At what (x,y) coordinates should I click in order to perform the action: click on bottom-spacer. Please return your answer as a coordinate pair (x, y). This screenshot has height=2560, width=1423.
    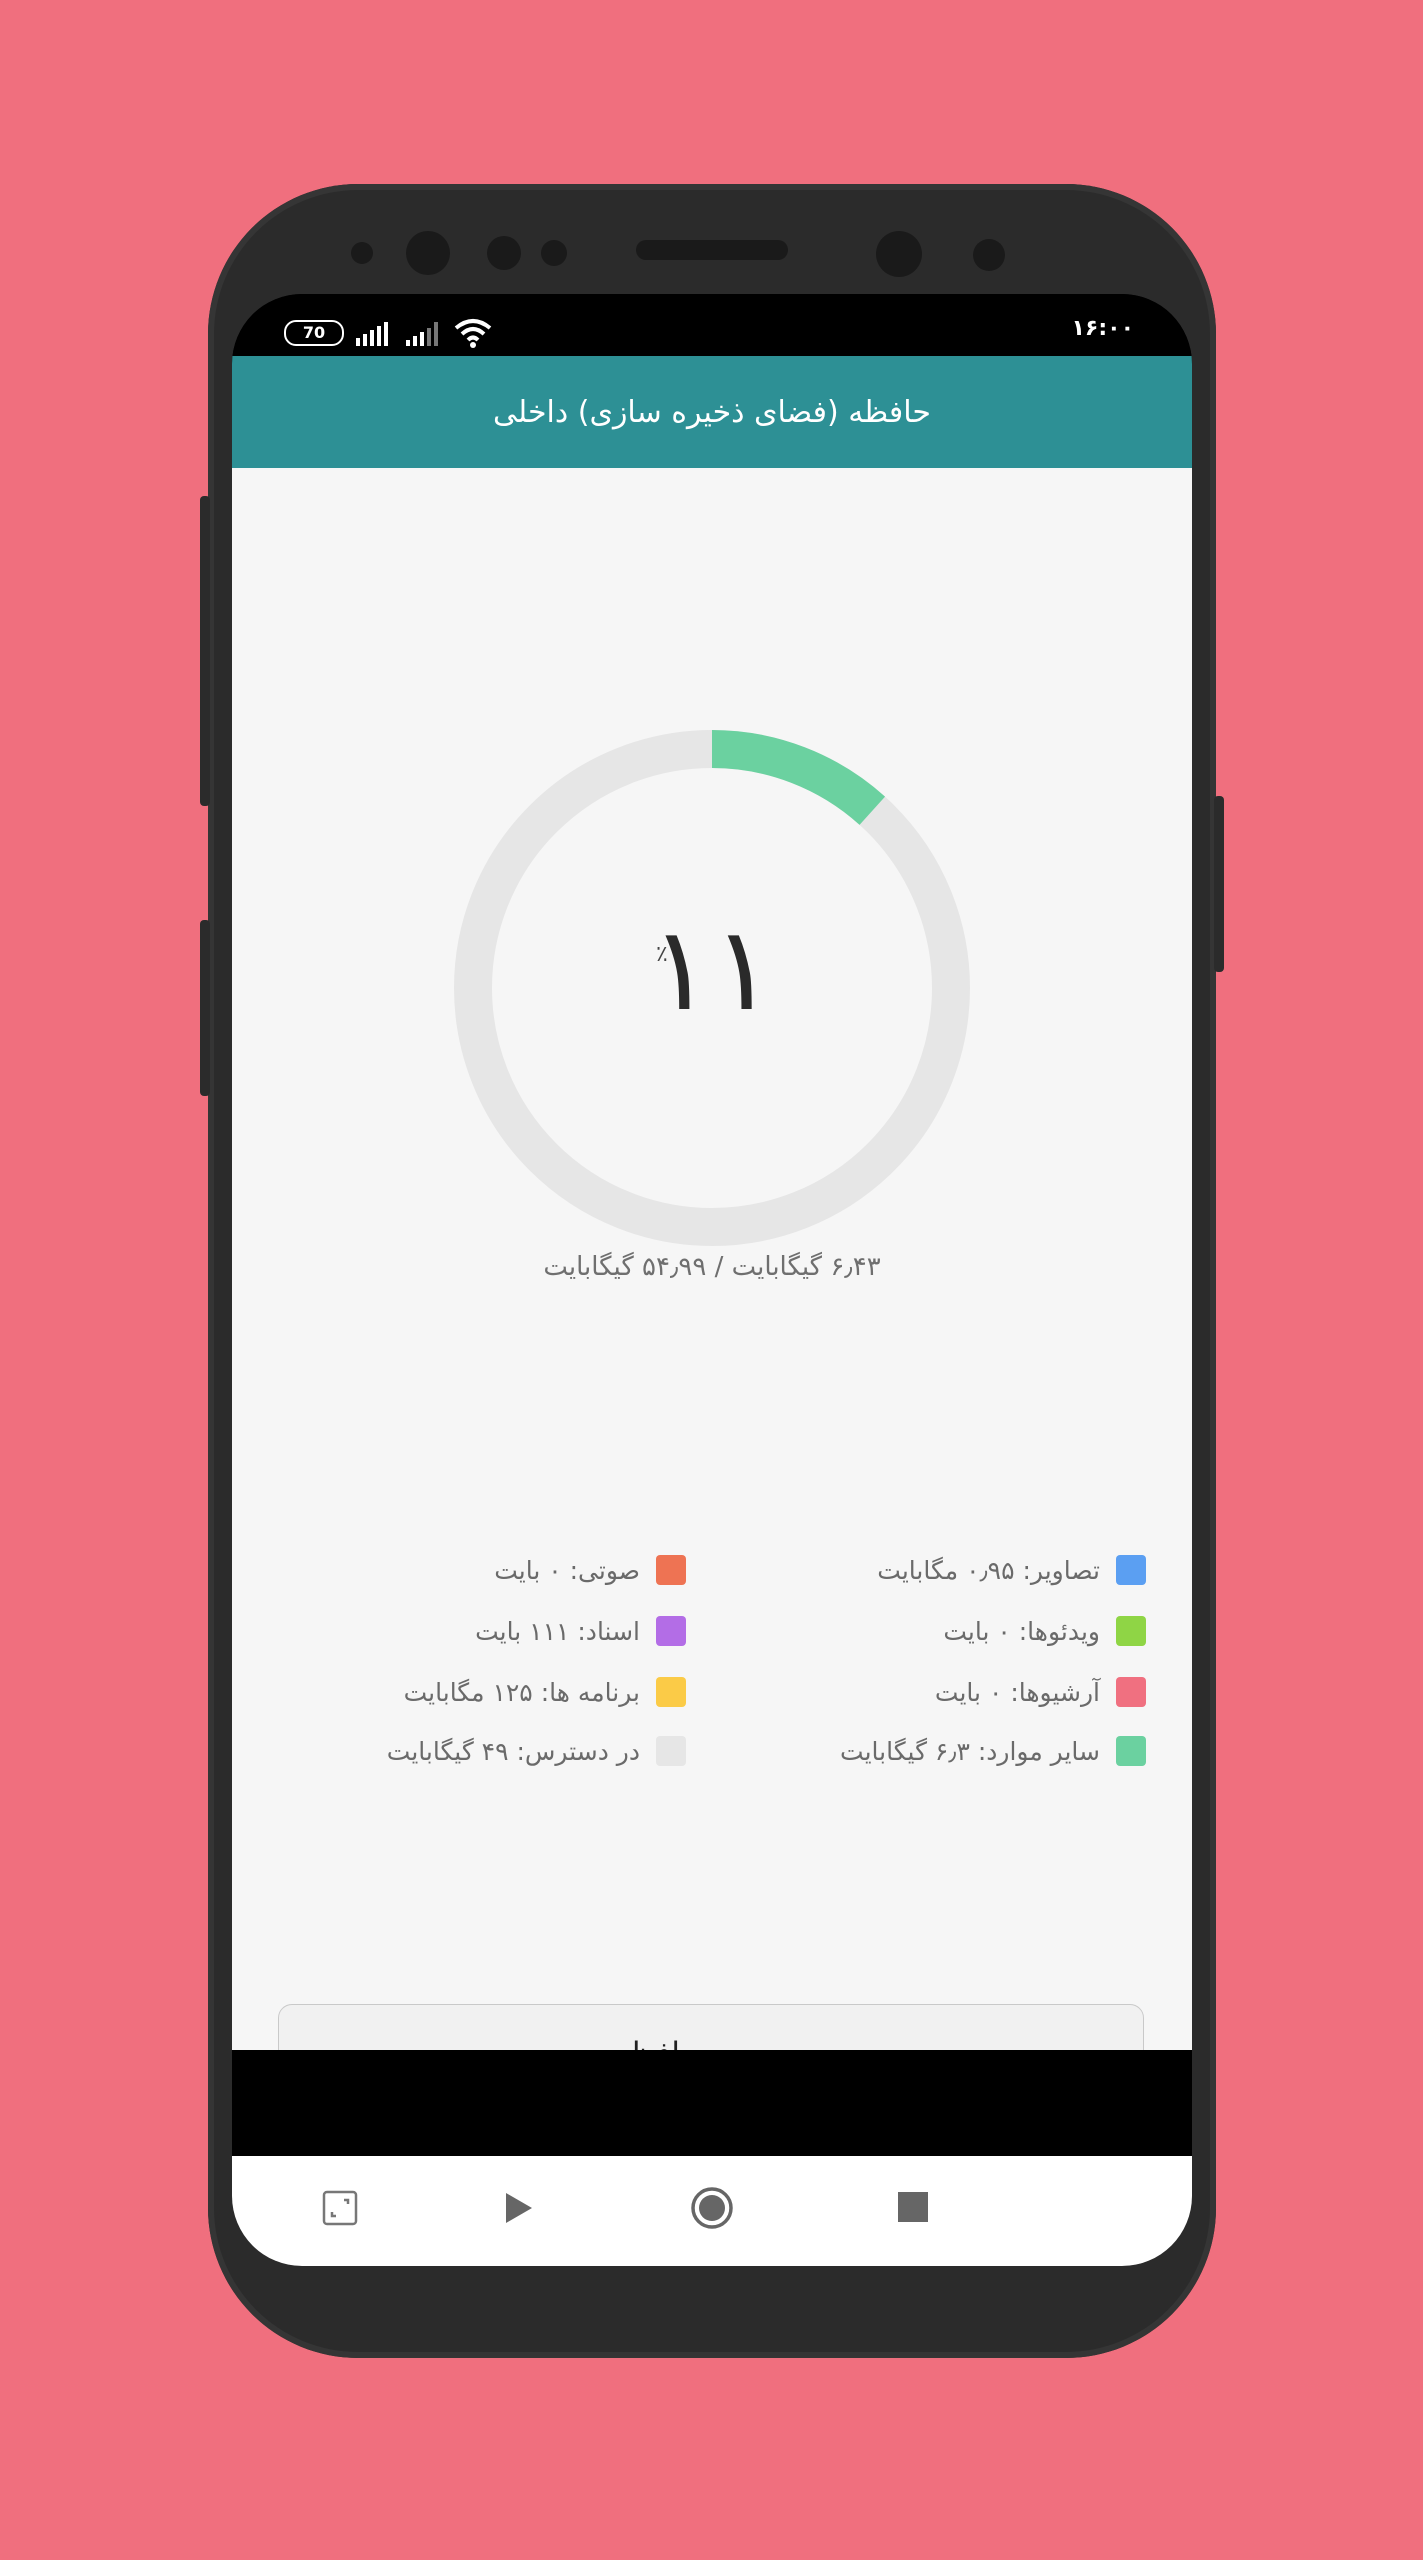
    Looking at the image, I should click on (712, 2103).